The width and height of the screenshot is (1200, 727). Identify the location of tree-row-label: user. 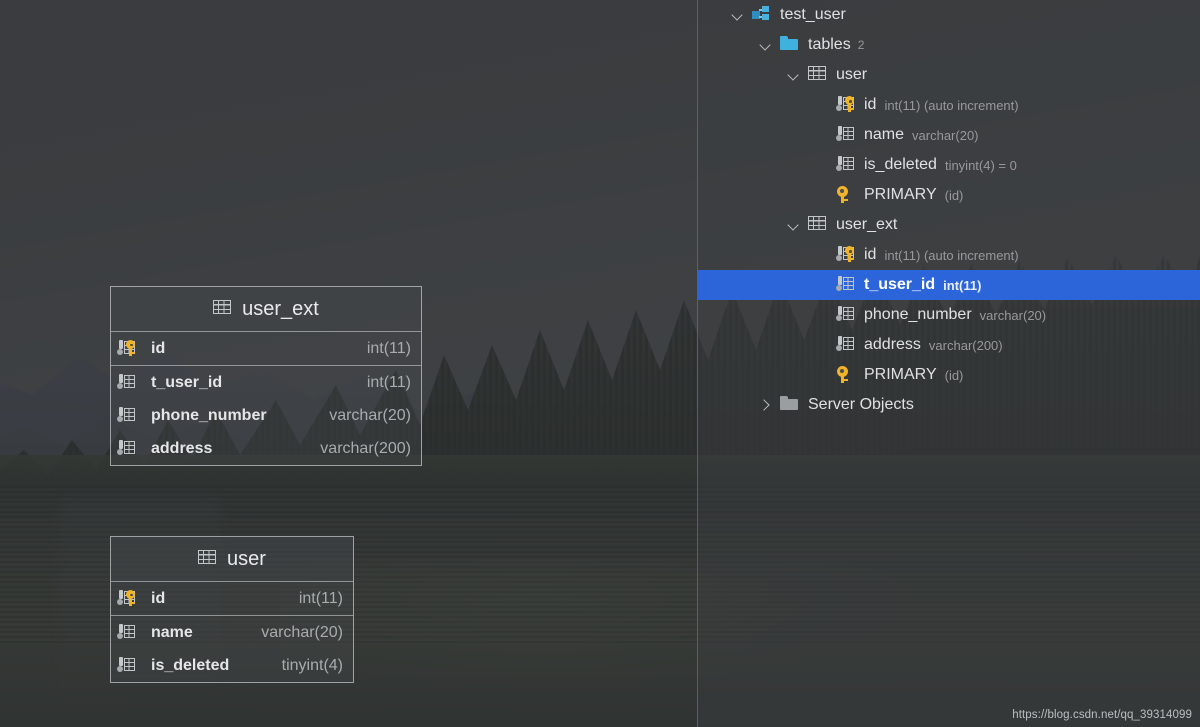
(852, 74).